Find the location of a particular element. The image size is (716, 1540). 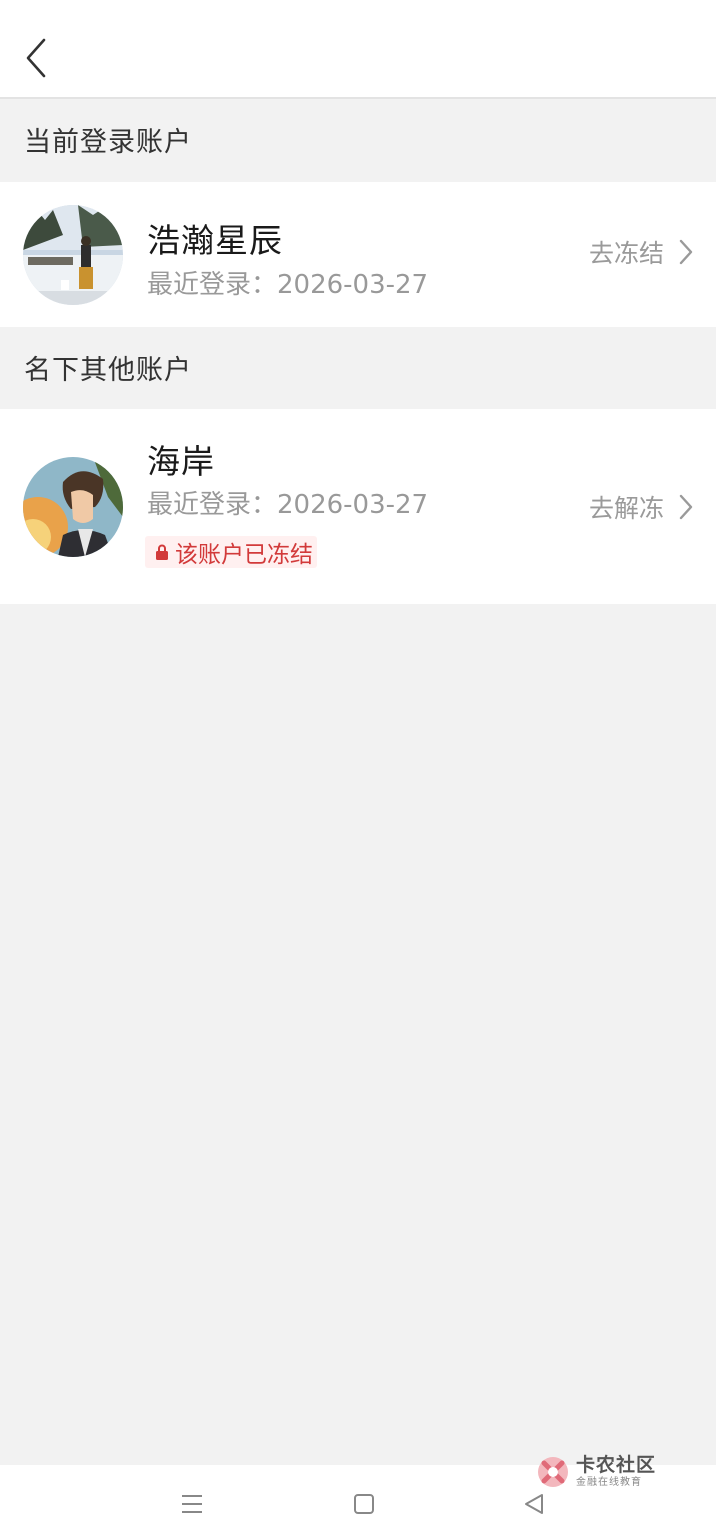

frozen-badge: 该账户已冻结 is located at coordinates (231, 552).